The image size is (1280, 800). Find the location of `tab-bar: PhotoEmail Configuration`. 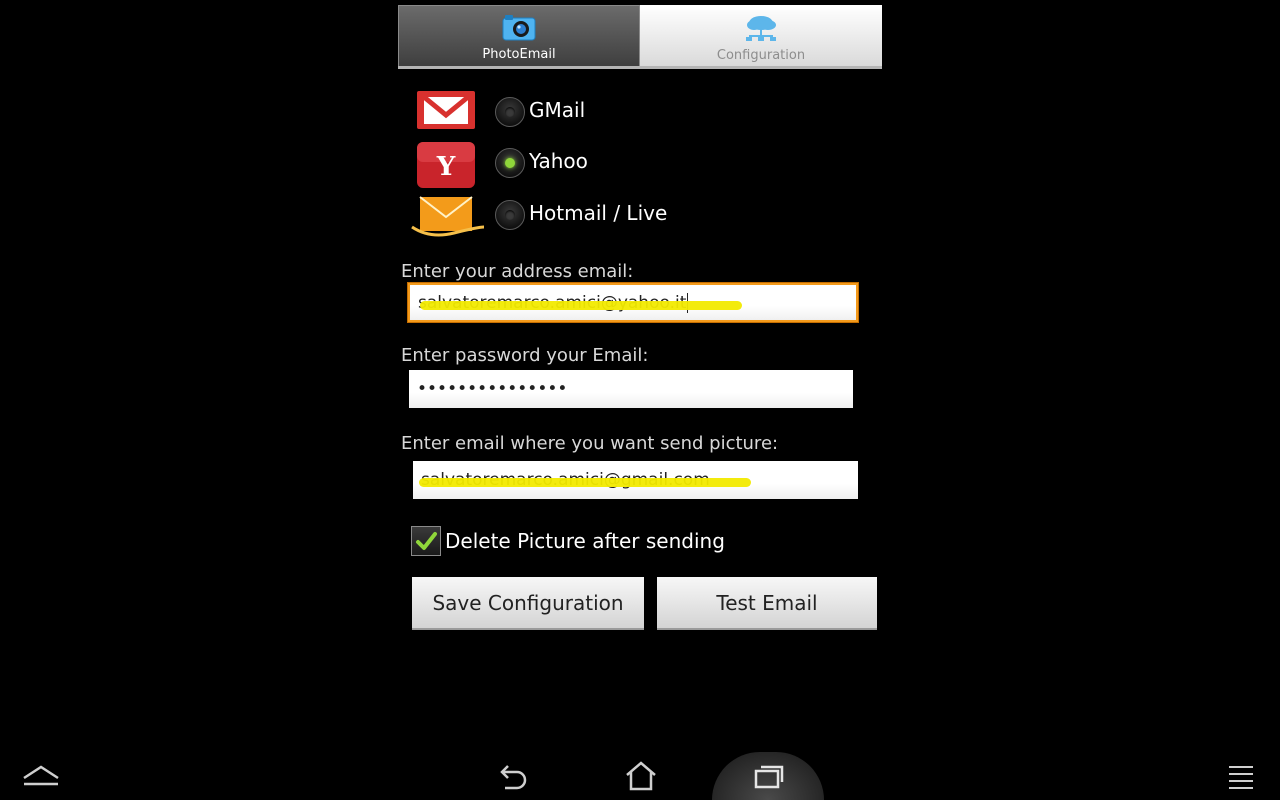

tab-bar: PhotoEmail Configuration is located at coordinates (640, 36).